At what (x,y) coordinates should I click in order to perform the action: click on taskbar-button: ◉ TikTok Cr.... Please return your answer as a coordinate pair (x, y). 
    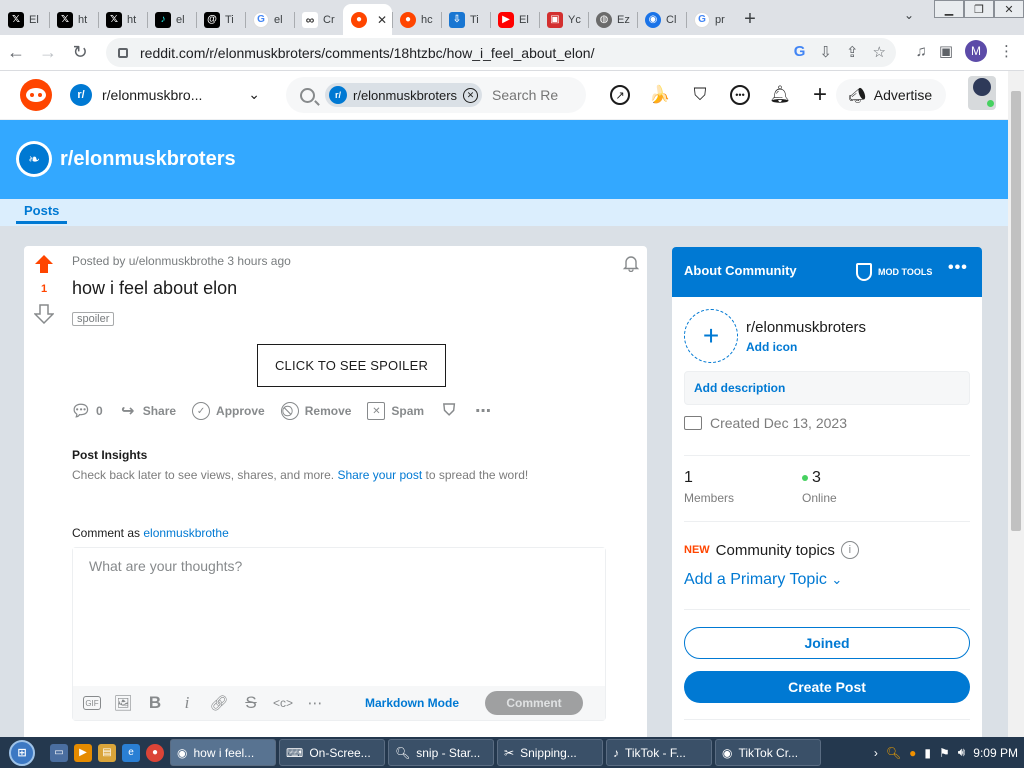
    Looking at the image, I should click on (768, 752).